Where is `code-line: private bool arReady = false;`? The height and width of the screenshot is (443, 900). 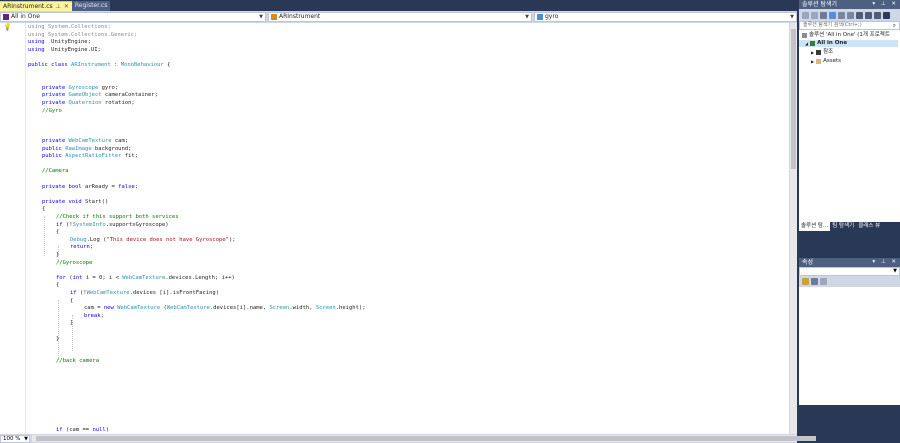
code-line: private bool arReady = false; is located at coordinates (90, 188).